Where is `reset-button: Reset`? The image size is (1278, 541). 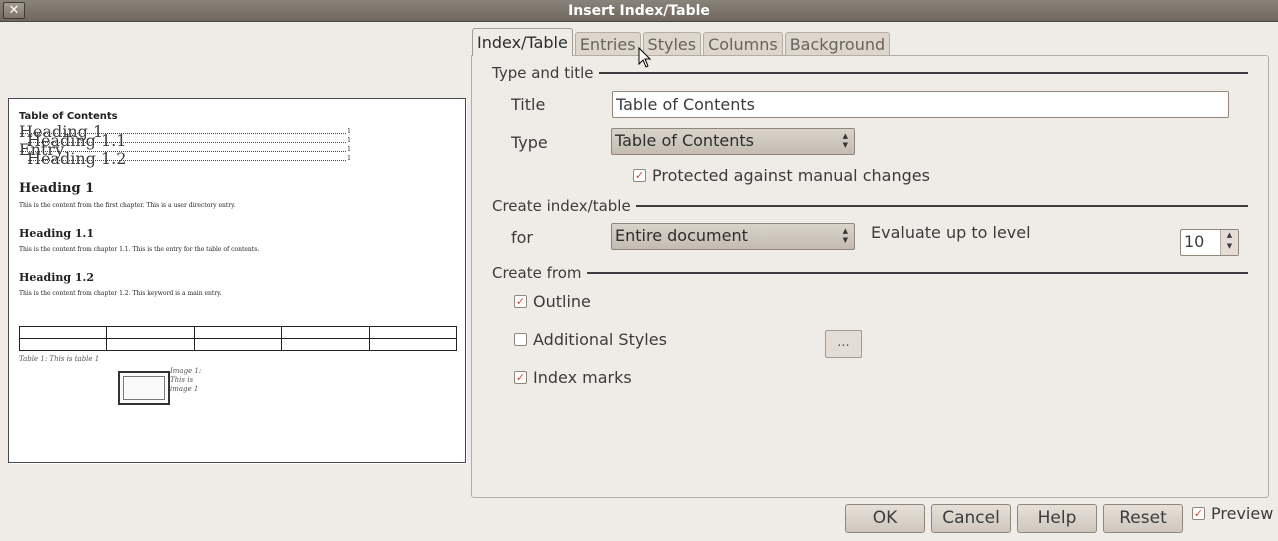 reset-button: Reset is located at coordinates (1143, 518).